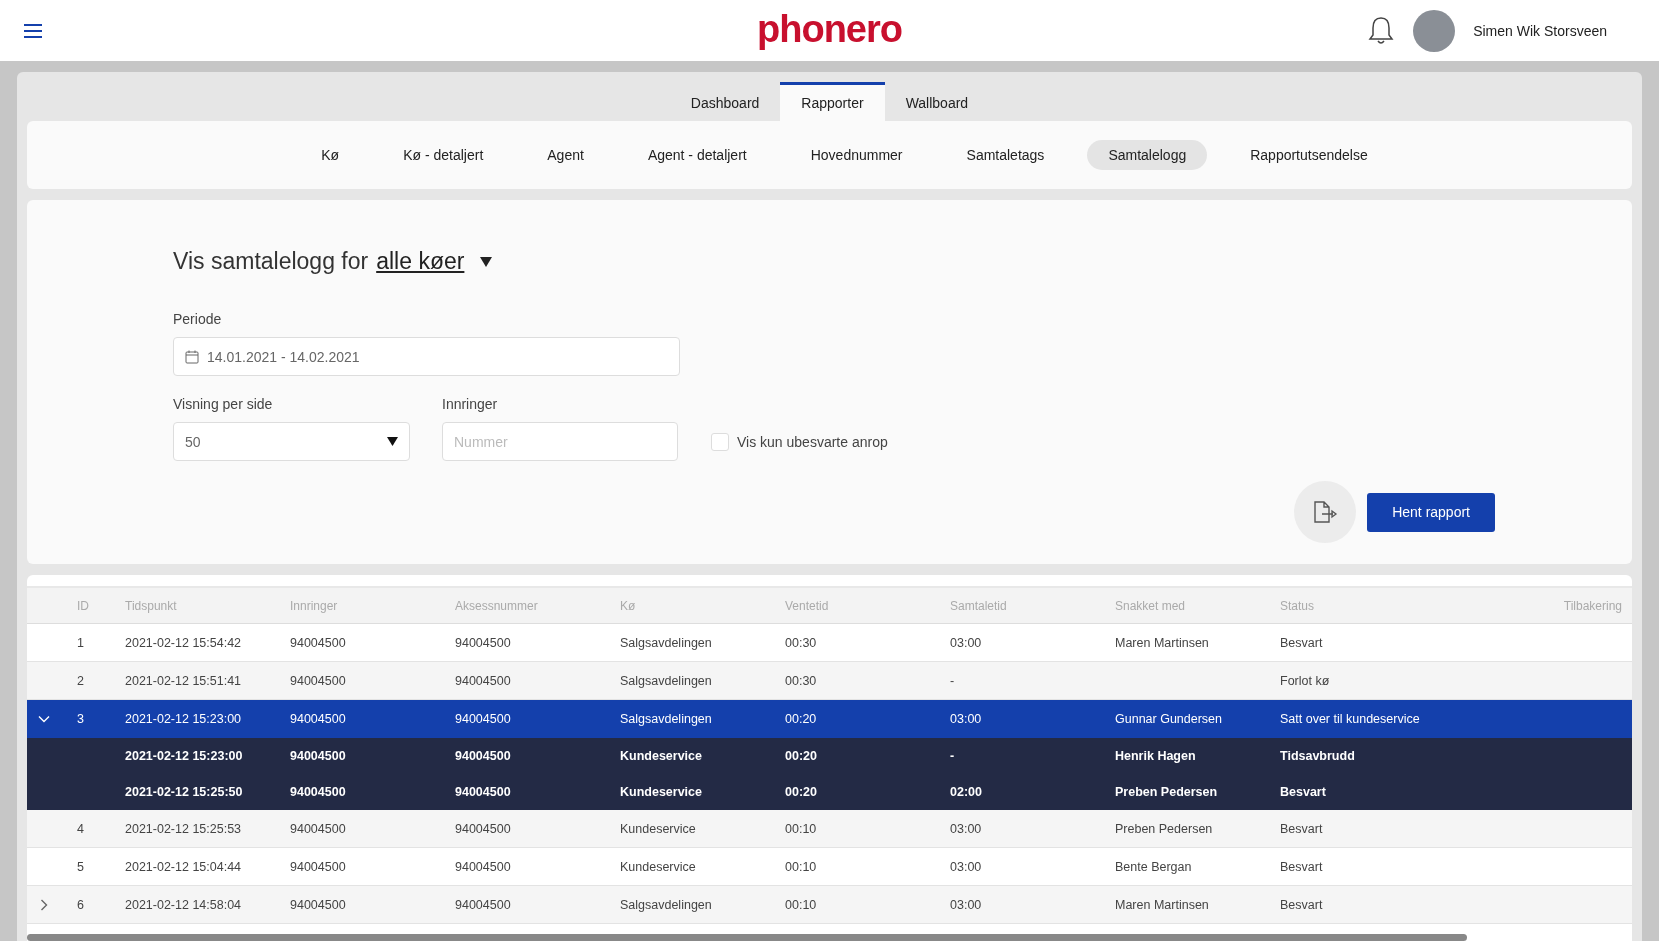 This screenshot has width=1659, height=941. What do you see at coordinates (560, 441) in the screenshot?
I see `caller-input: Nummer` at bounding box center [560, 441].